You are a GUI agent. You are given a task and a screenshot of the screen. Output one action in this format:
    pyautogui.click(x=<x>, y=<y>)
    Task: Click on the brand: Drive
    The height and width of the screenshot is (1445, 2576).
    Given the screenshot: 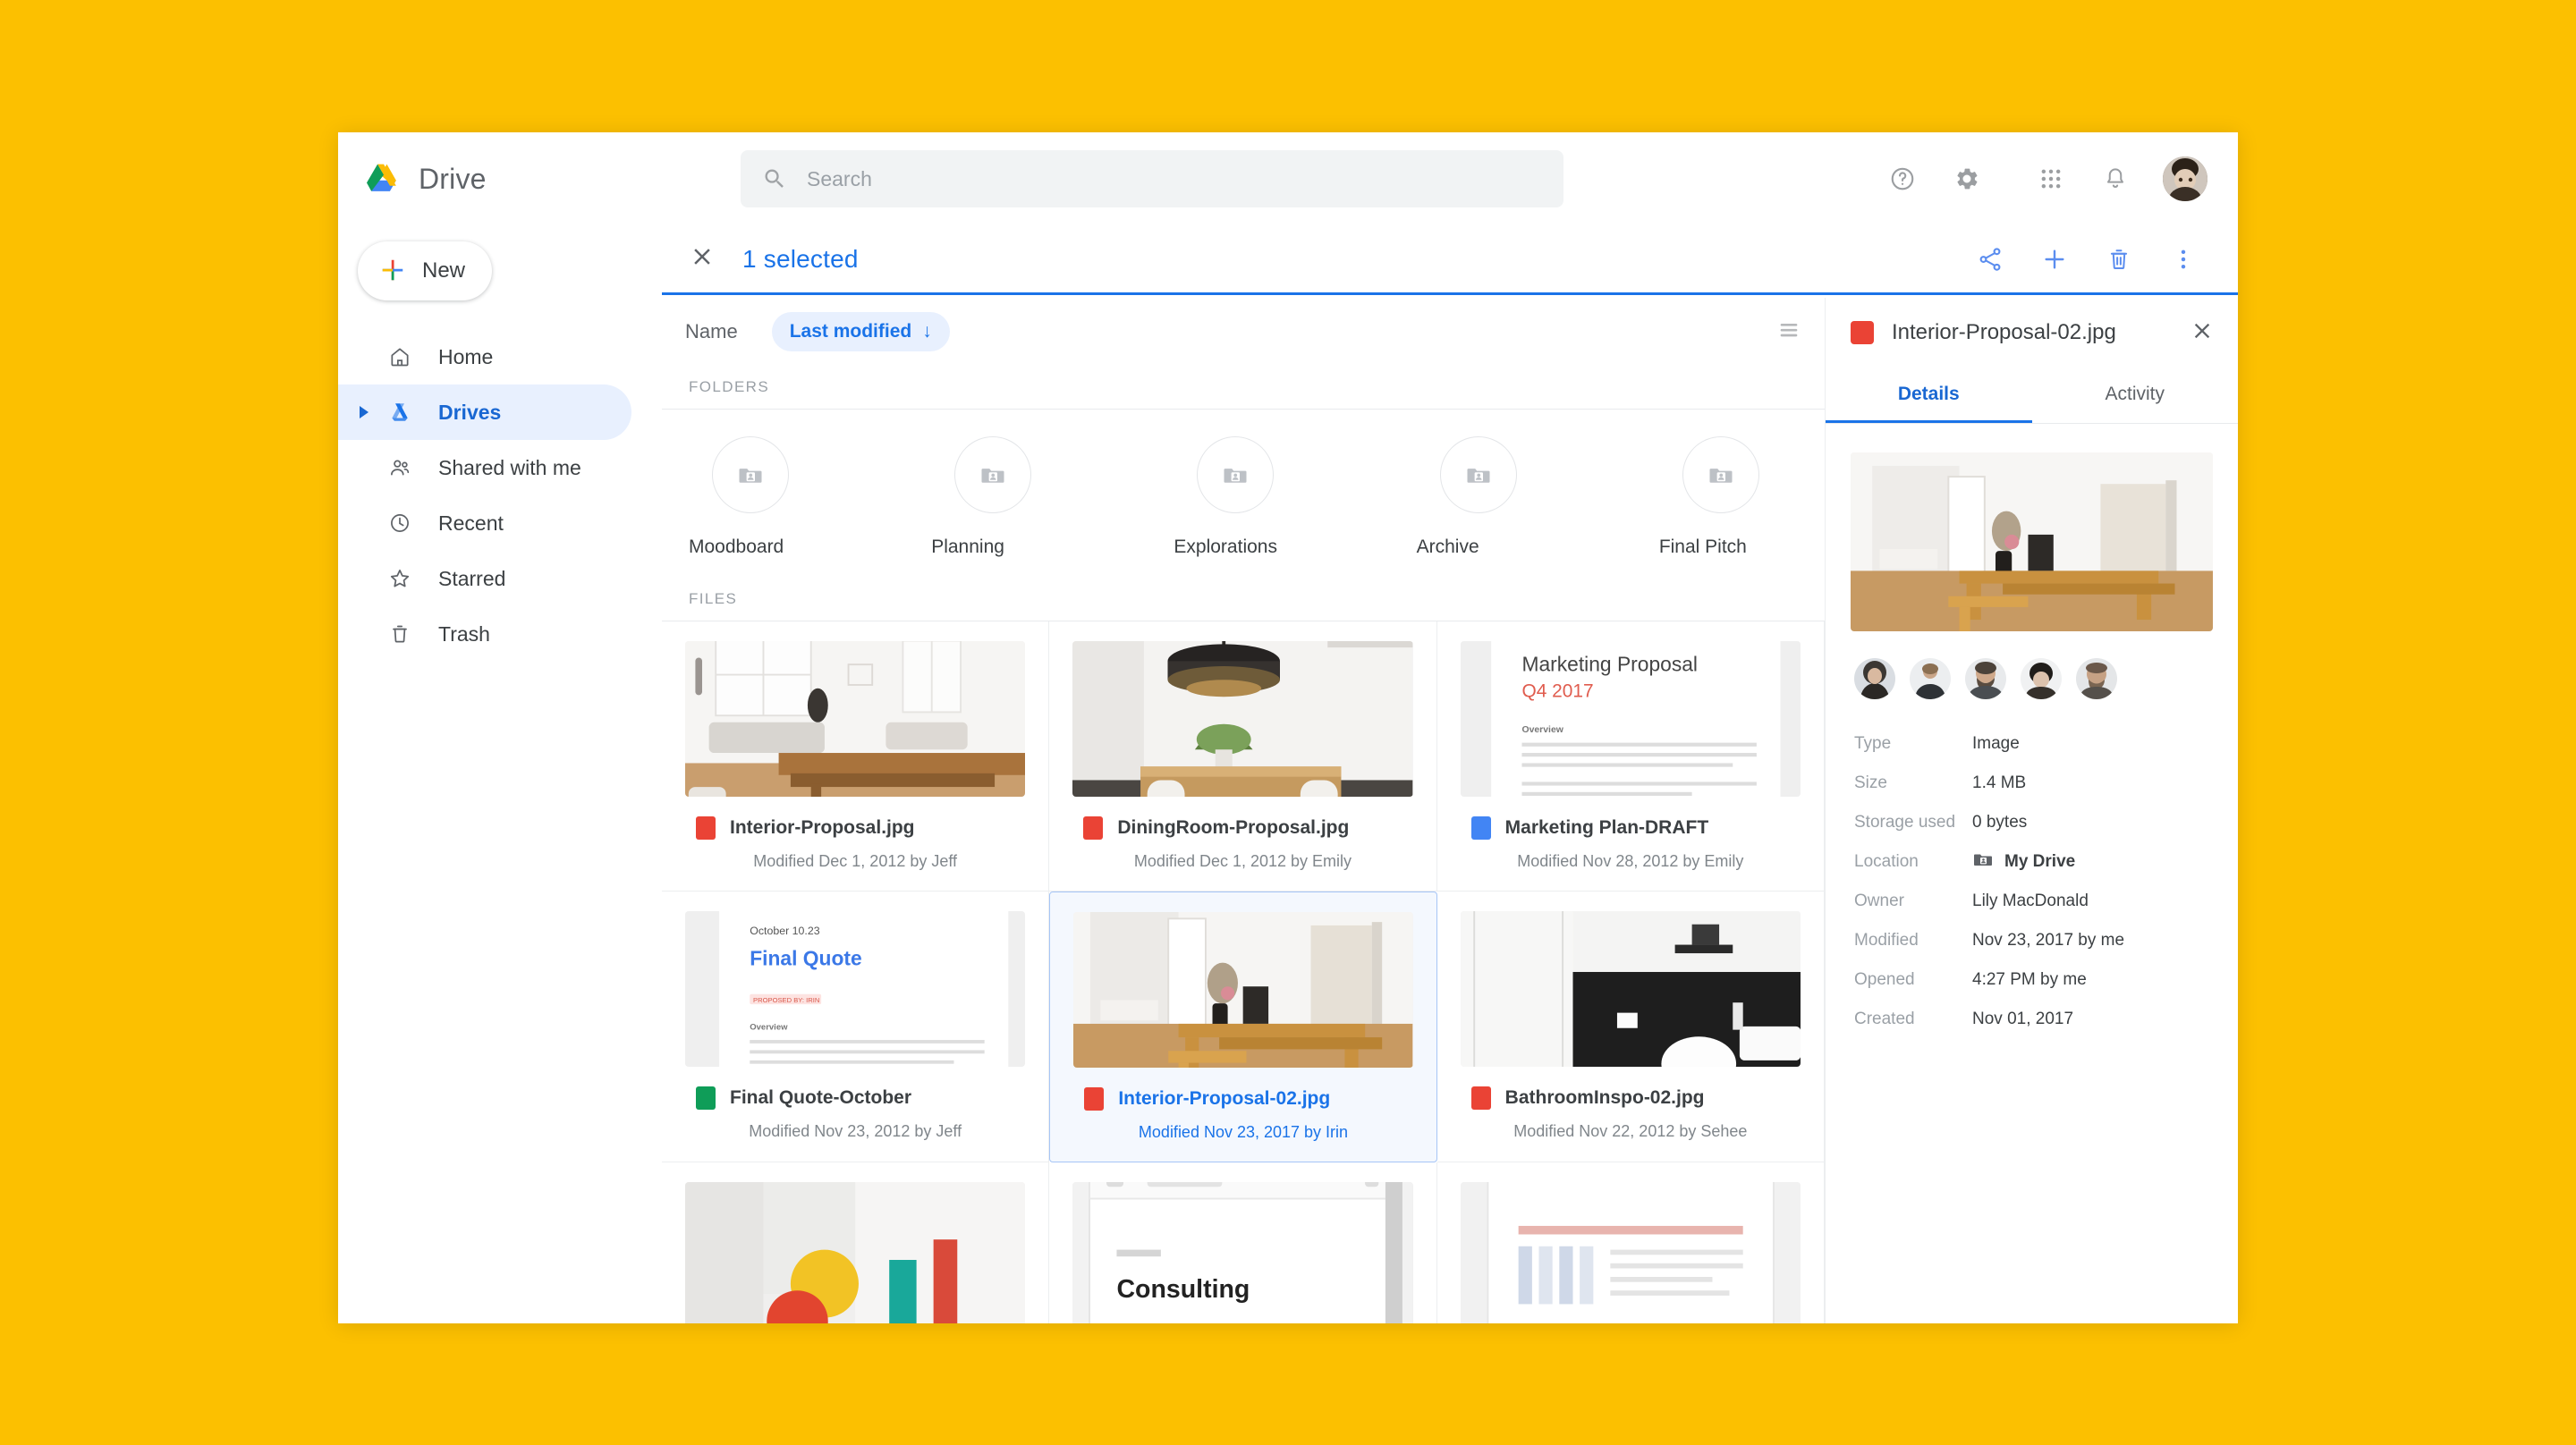 What is the action you would take?
    pyautogui.click(x=500, y=179)
    